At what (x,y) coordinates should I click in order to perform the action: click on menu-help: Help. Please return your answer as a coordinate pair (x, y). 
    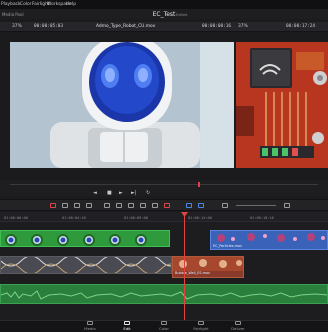
    Looking at the image, I should click on (71, 4).